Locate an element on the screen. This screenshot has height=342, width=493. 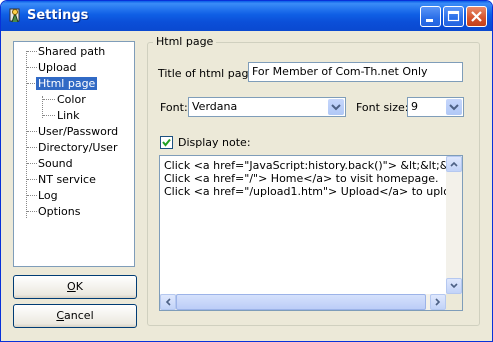
tree-item-label: Link is located at coordinates (68, 115).